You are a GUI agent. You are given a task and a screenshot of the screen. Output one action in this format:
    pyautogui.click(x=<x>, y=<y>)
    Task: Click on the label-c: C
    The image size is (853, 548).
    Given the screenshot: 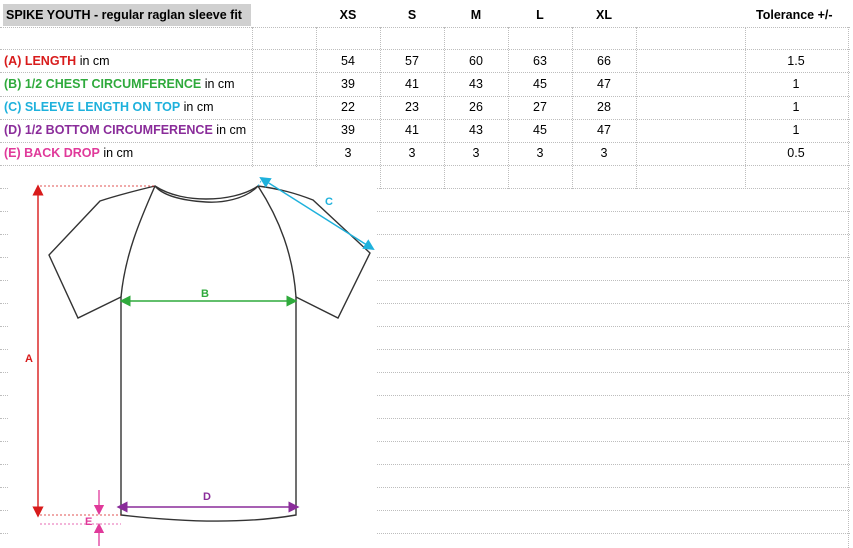 What is the action you would take?
    pyautogui.click(x=329, y=202)
    